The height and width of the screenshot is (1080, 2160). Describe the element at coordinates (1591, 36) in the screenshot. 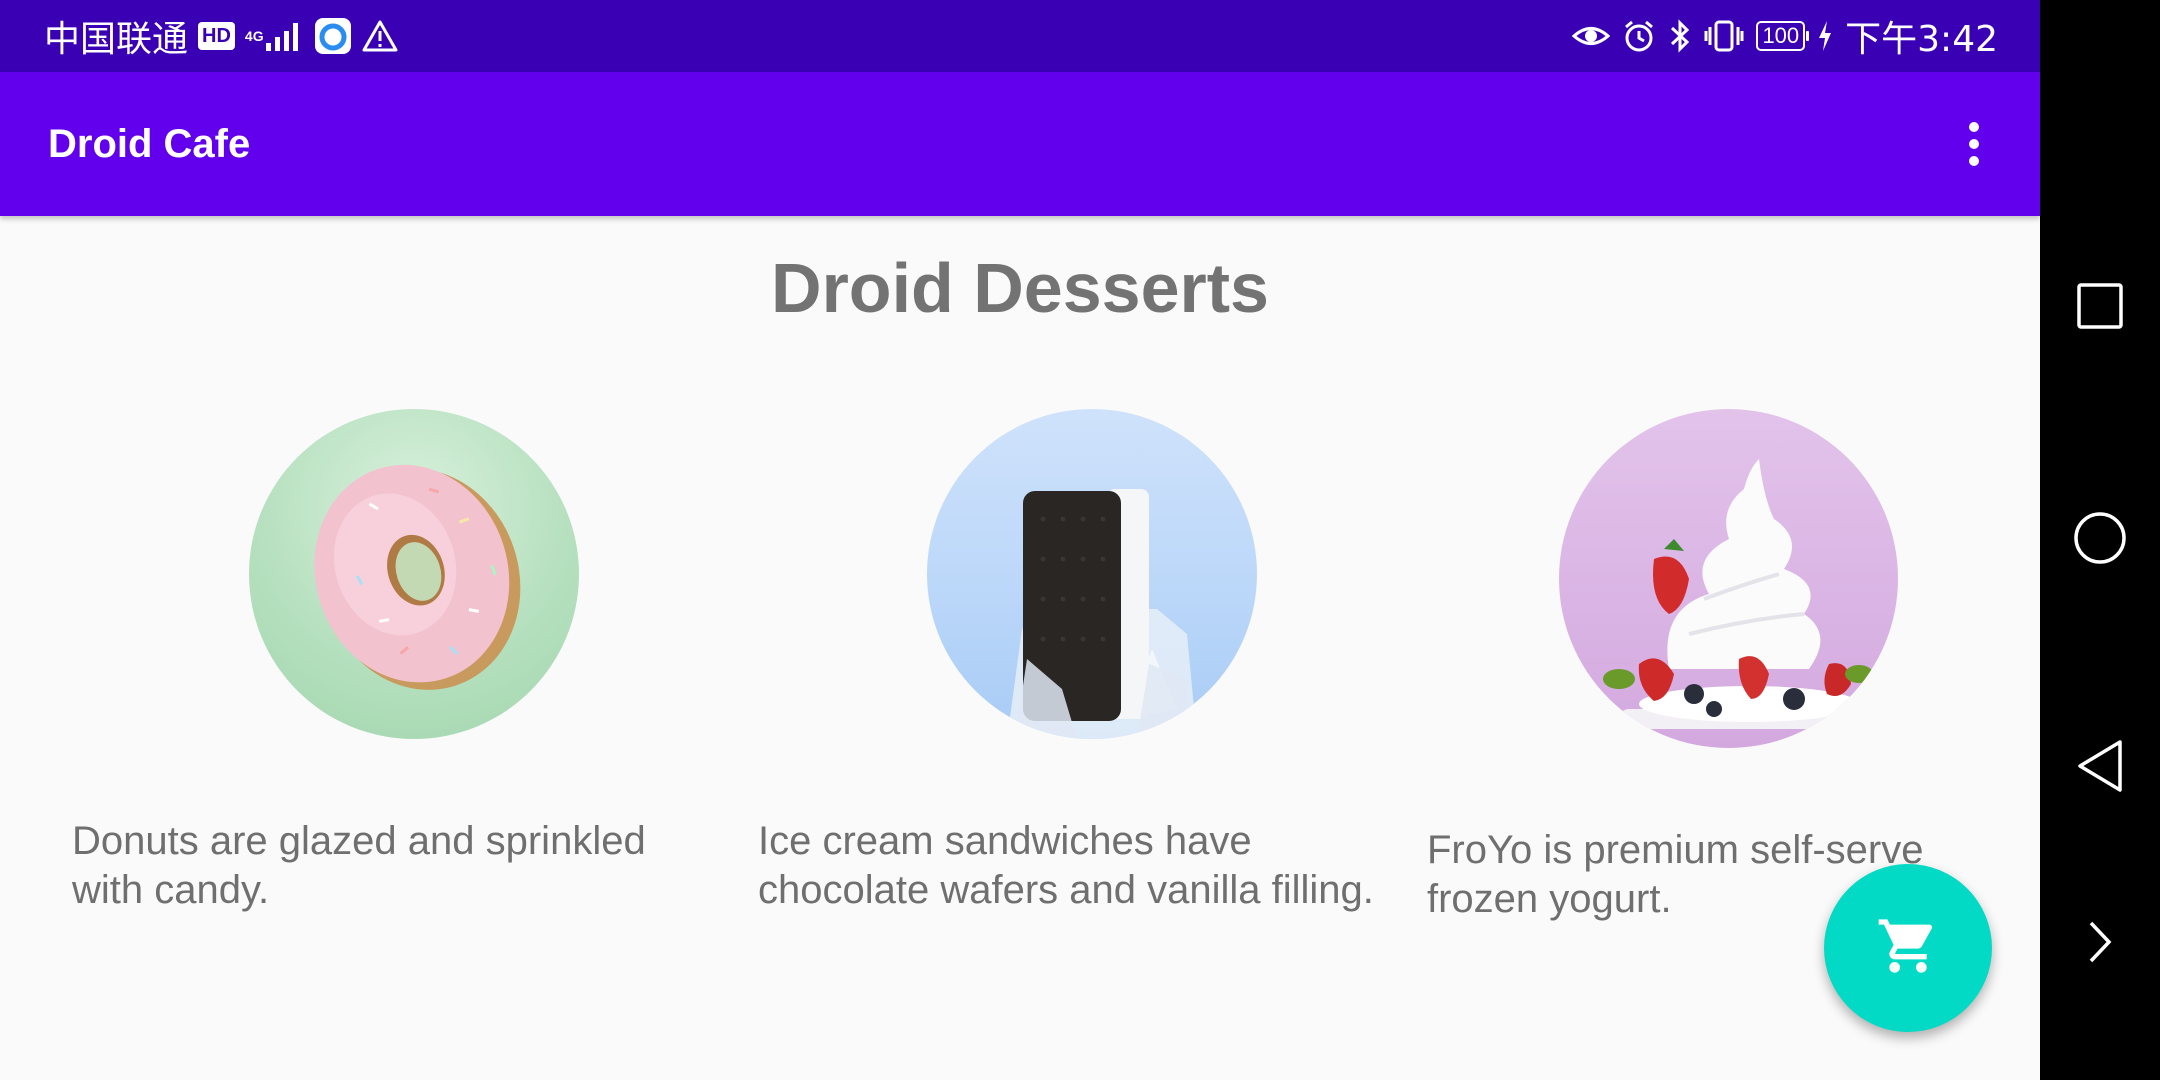

I see `eye-comfort-icon` at that location.